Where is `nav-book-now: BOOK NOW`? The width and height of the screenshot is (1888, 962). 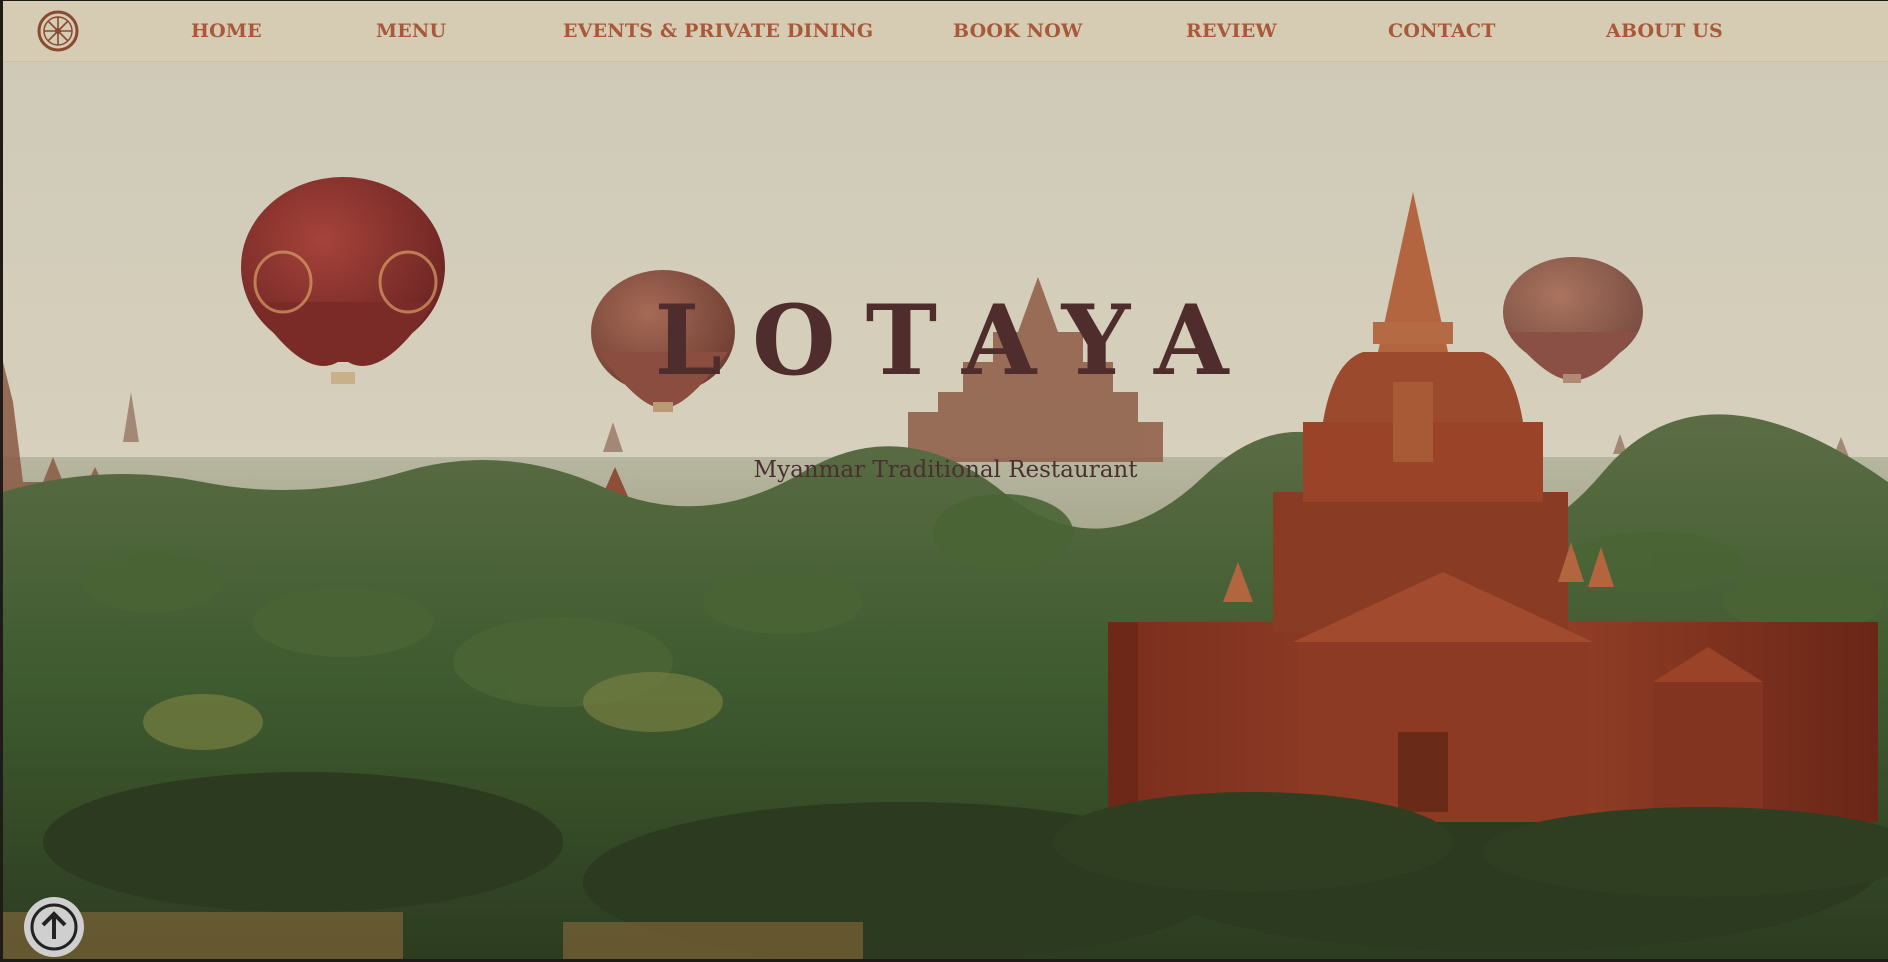
nav-book-now: BOOK NOW is located at coordinates (1018, 31).